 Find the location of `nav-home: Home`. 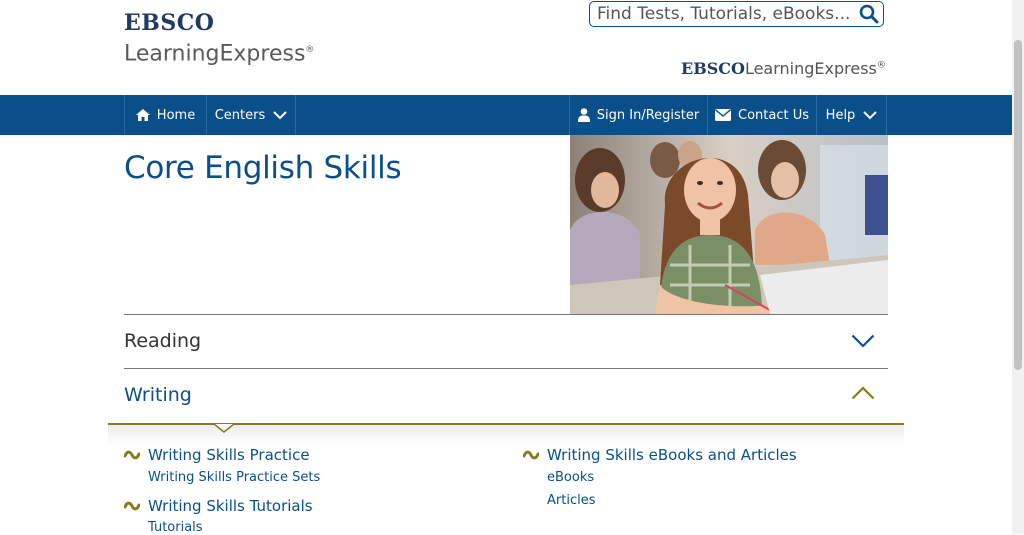

nav-home: Home is located at coordinates (165, 115).